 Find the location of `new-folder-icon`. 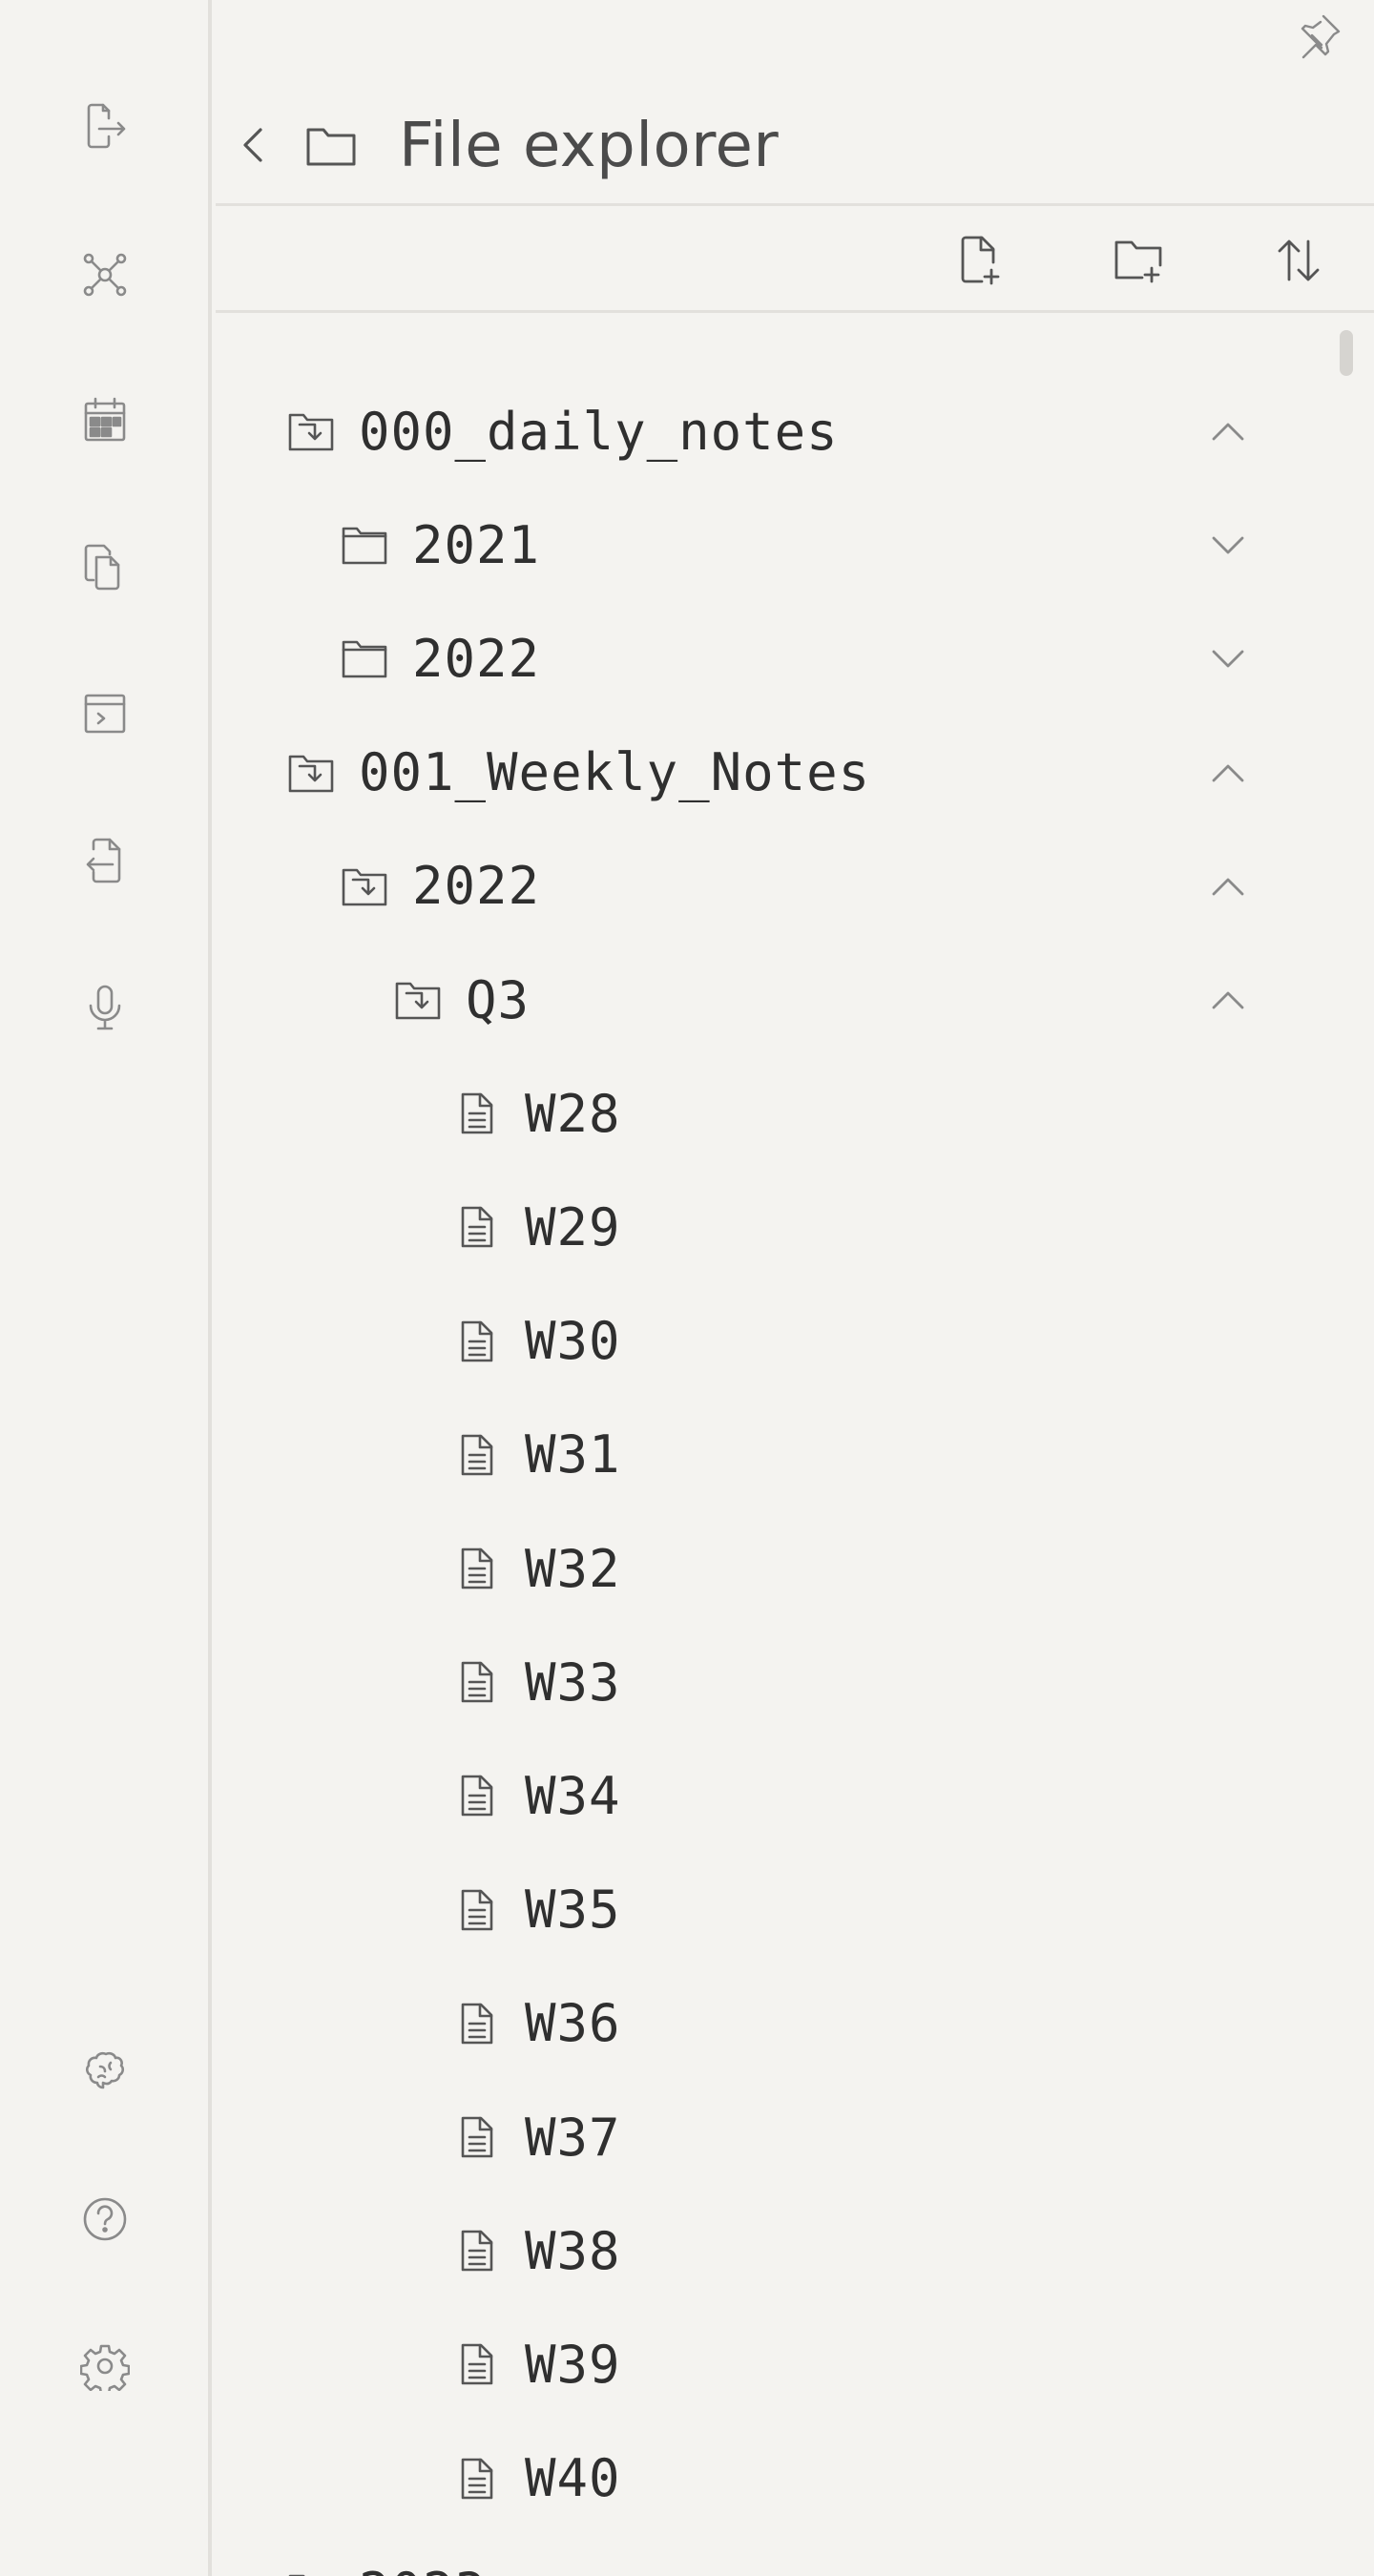

new-folder-icon is located at coordinates (1138, 261).